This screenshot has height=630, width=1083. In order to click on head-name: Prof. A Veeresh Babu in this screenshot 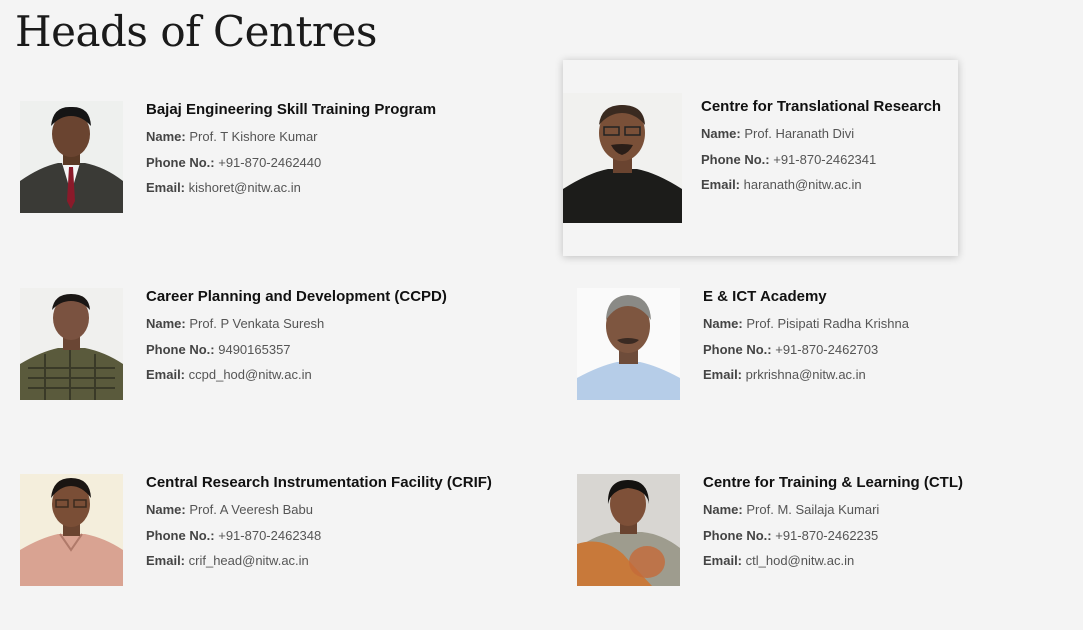, I will do `click(251, 509)`.